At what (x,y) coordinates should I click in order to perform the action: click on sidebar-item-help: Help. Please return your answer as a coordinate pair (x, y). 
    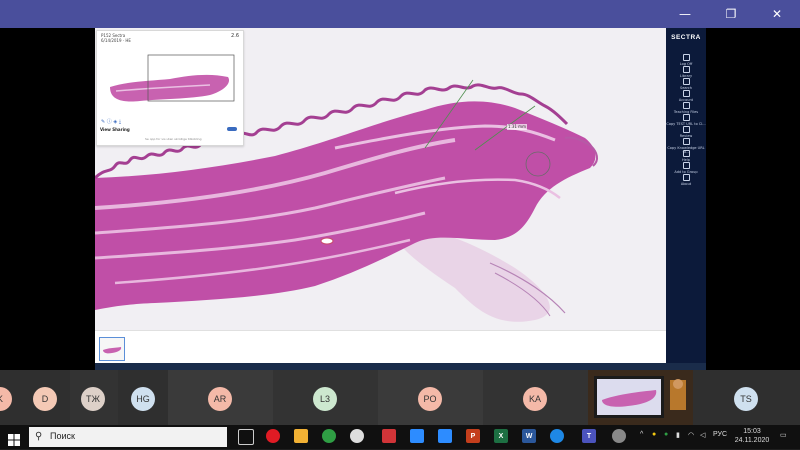
    Looking at the image, I should click on (686, 156).